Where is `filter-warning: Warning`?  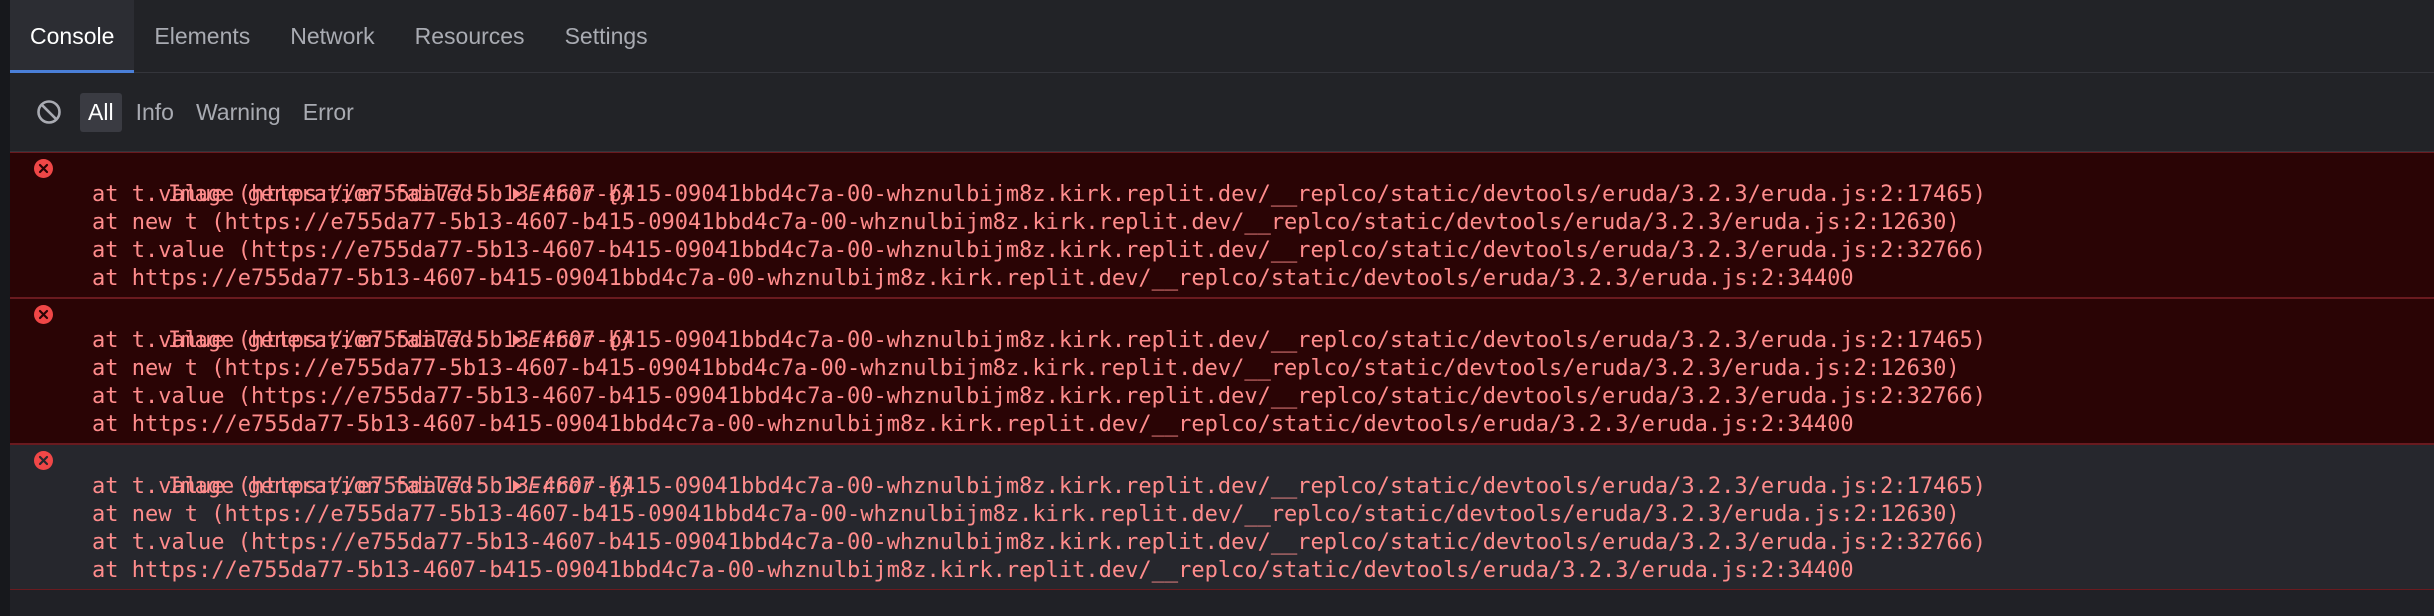
filter-warning: Warning is located at coordinates (238, 112).